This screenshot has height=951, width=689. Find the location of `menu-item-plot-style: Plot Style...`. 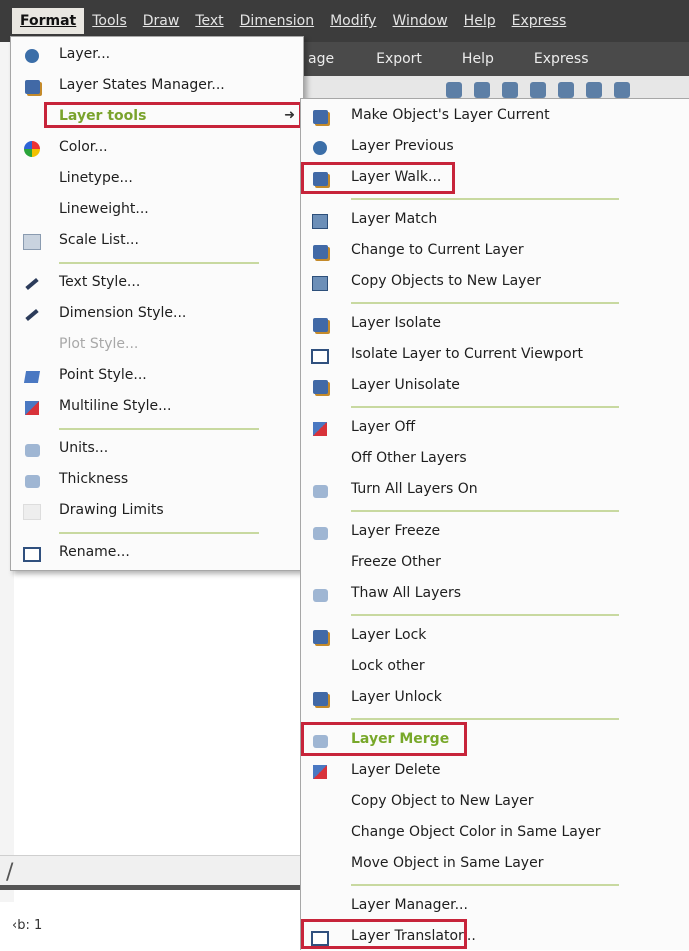

menu-item-plot-style: Plot Style... is located at coordinates (157, 345).